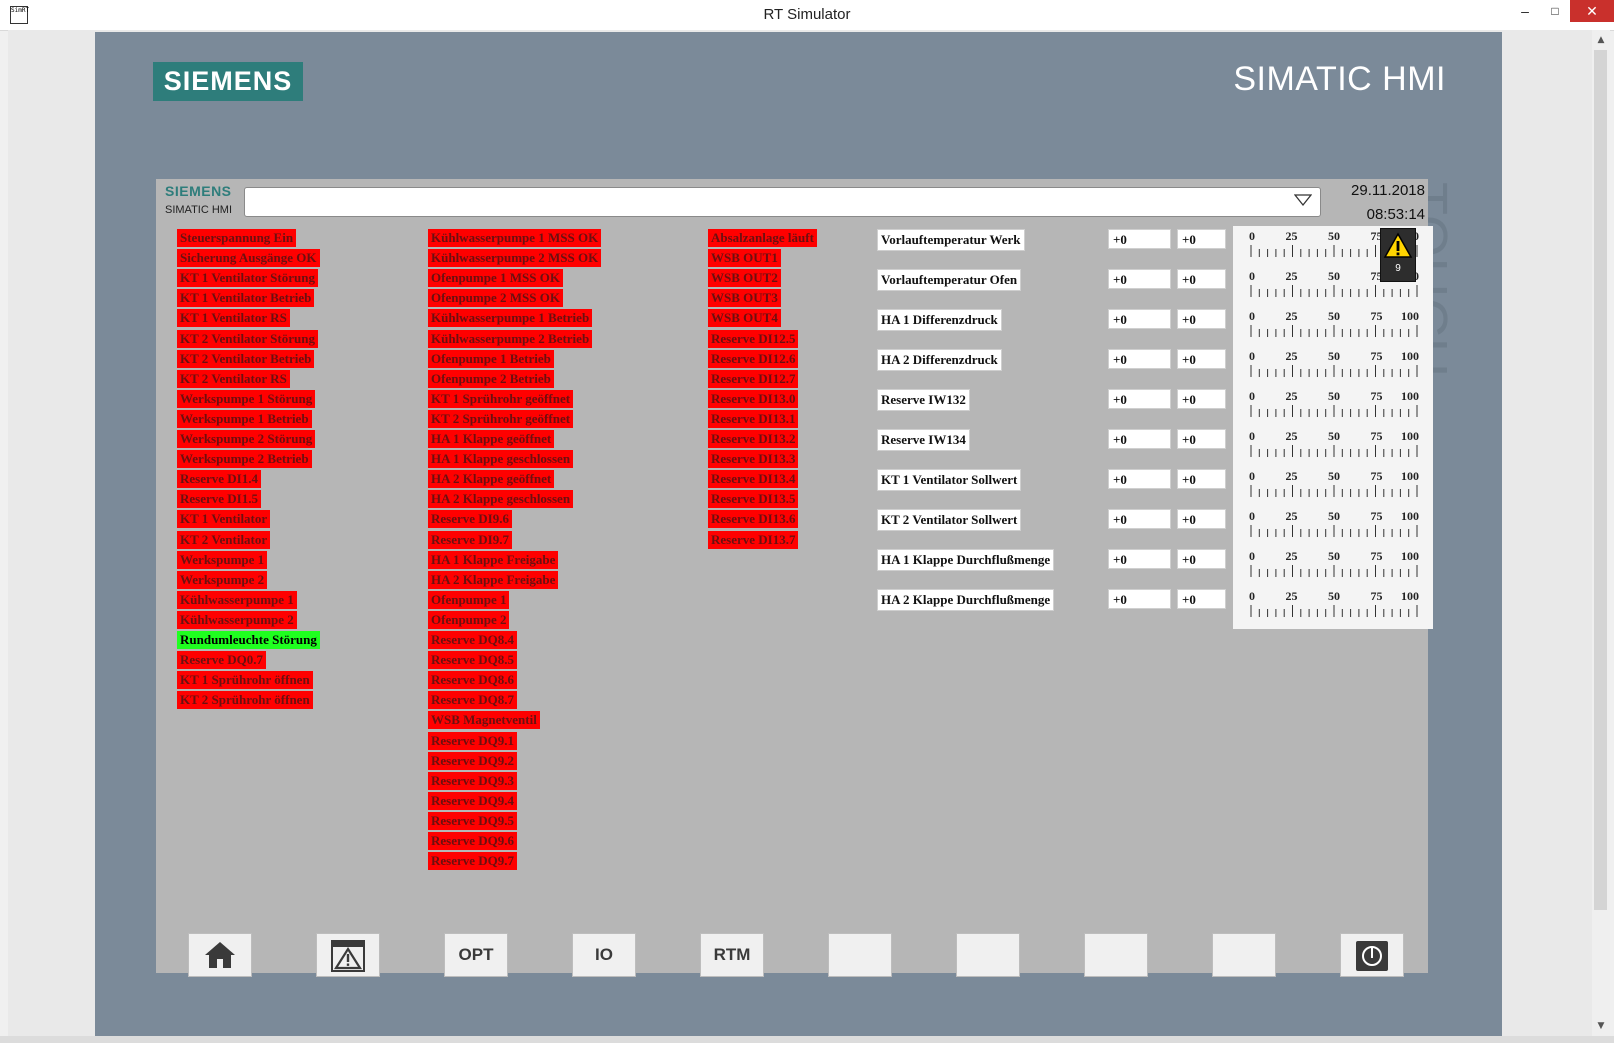 The height and width of the screenshot is (1043, 1614). I want to click on signal-indicator: Reserve DQ8.6, so click(473, 680).